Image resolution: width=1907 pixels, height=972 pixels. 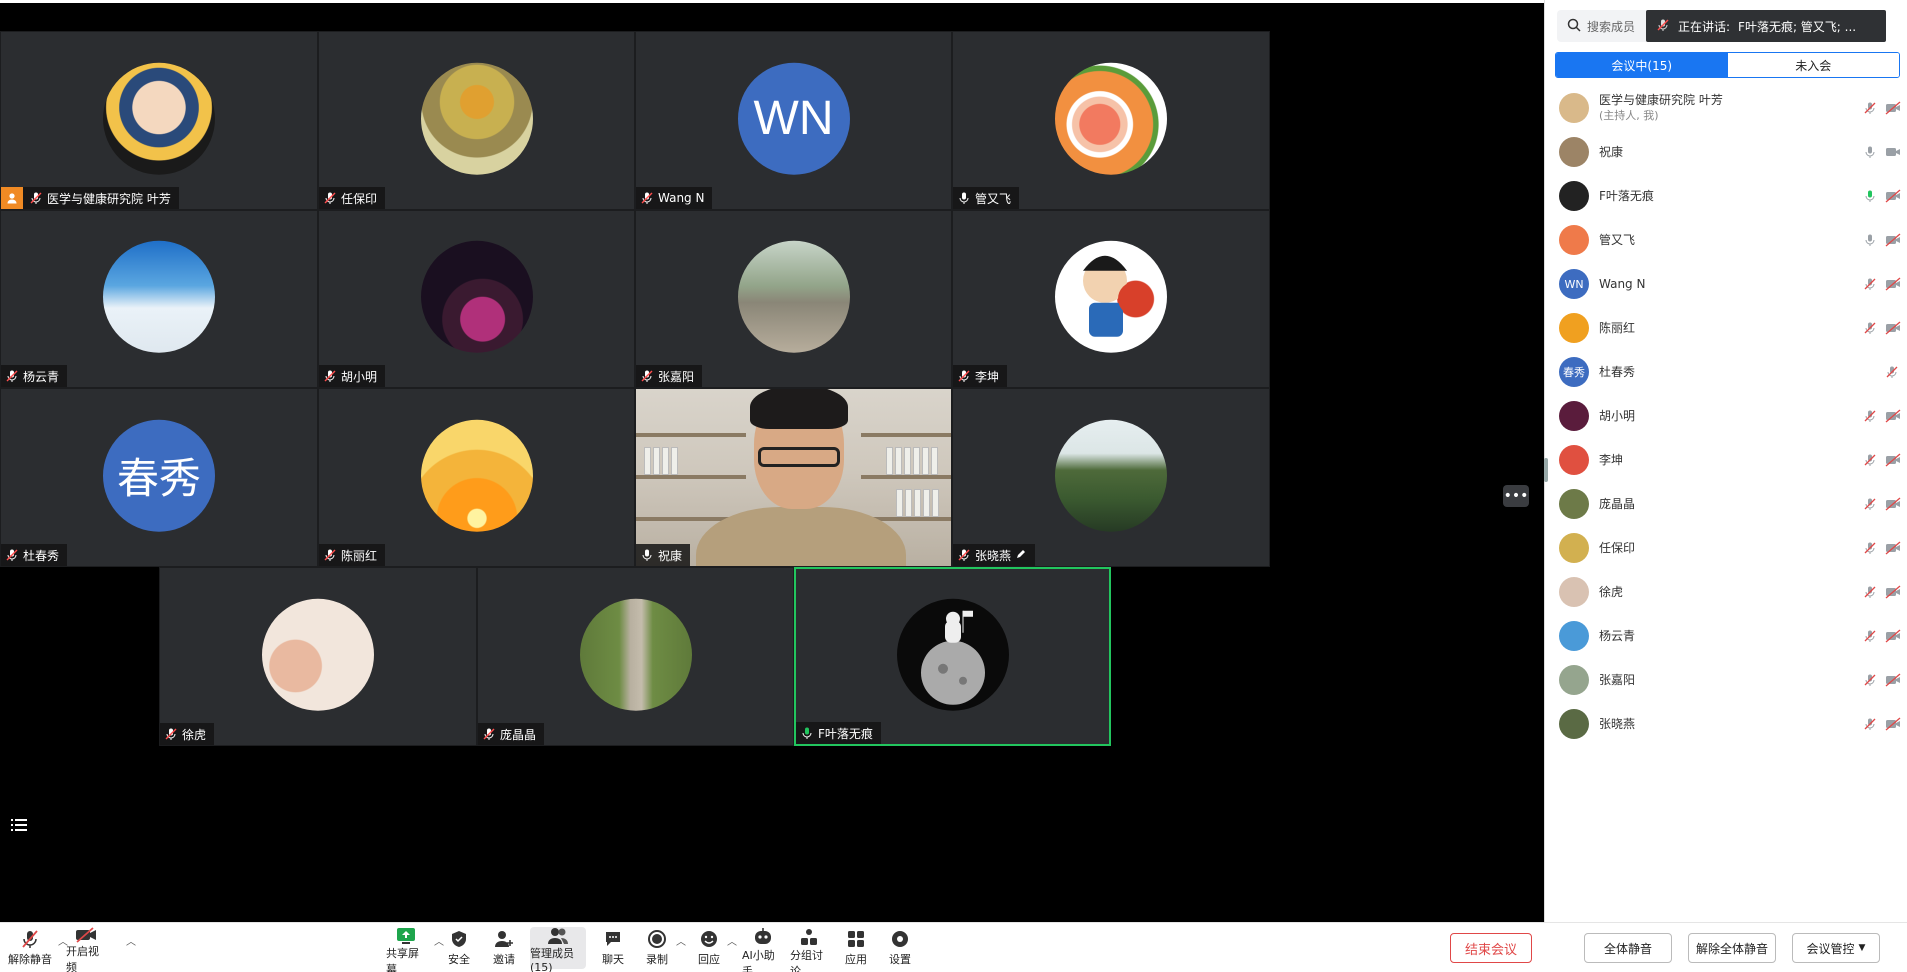 What do you see at coordinates (406, 949) in the screenshot?
I see `share-screen-button: 共享屏幕` at bounding box center [406, 949].